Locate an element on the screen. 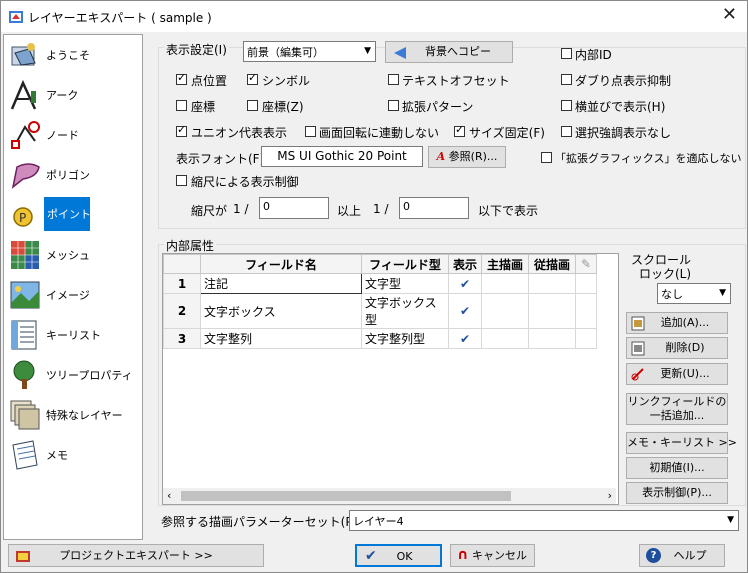 The height and width of the screenshot is (573, 748). project-expert-button: プロジェクトエキスパート >> is located at coordinates (136, 555).